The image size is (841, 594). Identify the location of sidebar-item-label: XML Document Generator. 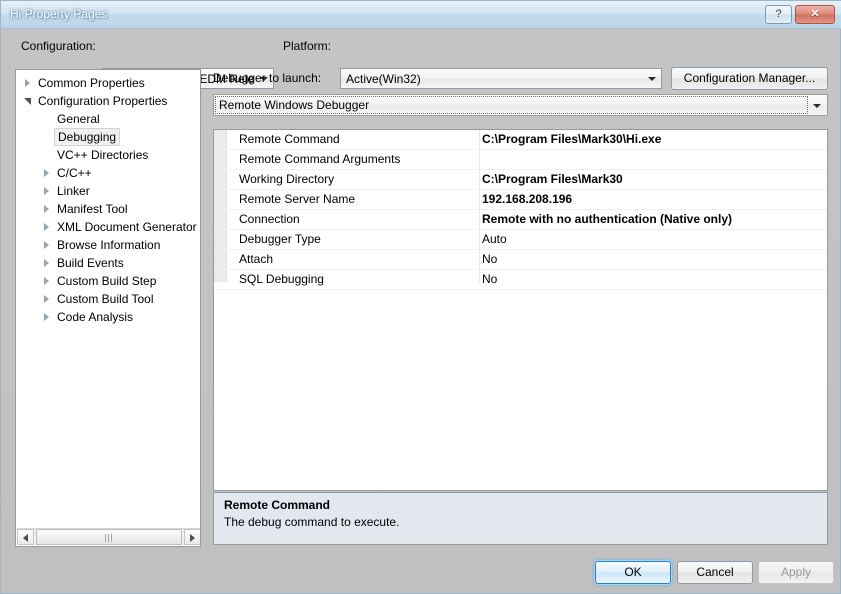
(127, 227).